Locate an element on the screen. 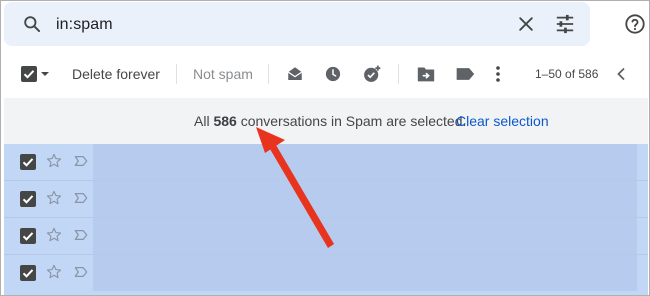 The width and height of the screenshot is (650, 296). delete-forever-button: Delete forever is located at coordinates (116, 74).